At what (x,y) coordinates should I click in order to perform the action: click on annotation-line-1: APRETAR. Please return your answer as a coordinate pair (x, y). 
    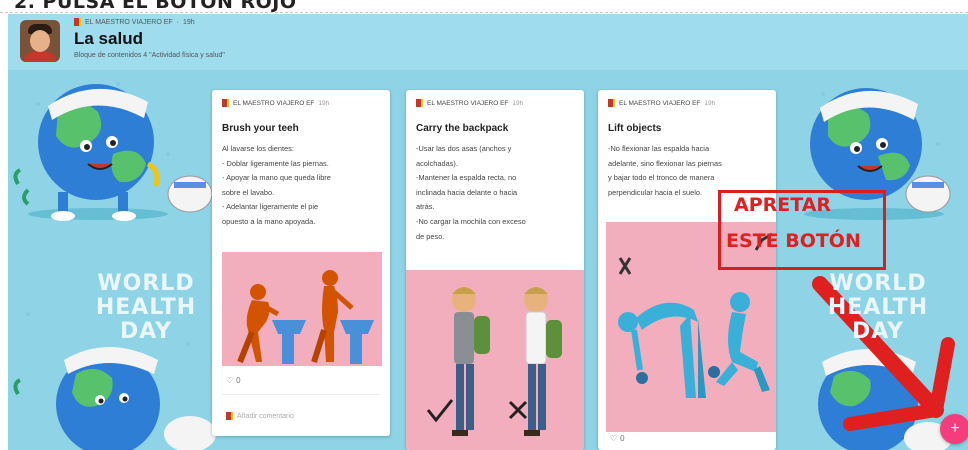
    Looking at the image, I should click on (783, 205).